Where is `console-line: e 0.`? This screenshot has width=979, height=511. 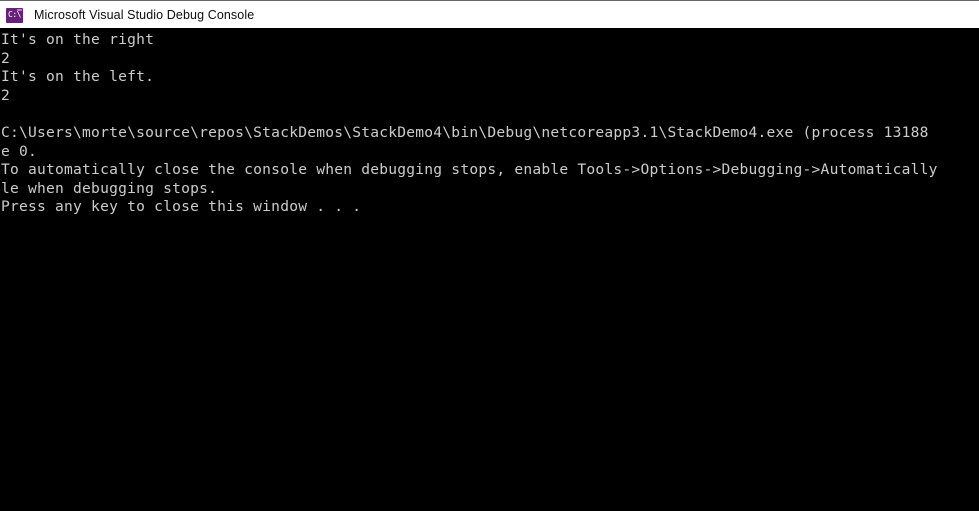
console-line: e 0. is located at coordinates (19, 151).